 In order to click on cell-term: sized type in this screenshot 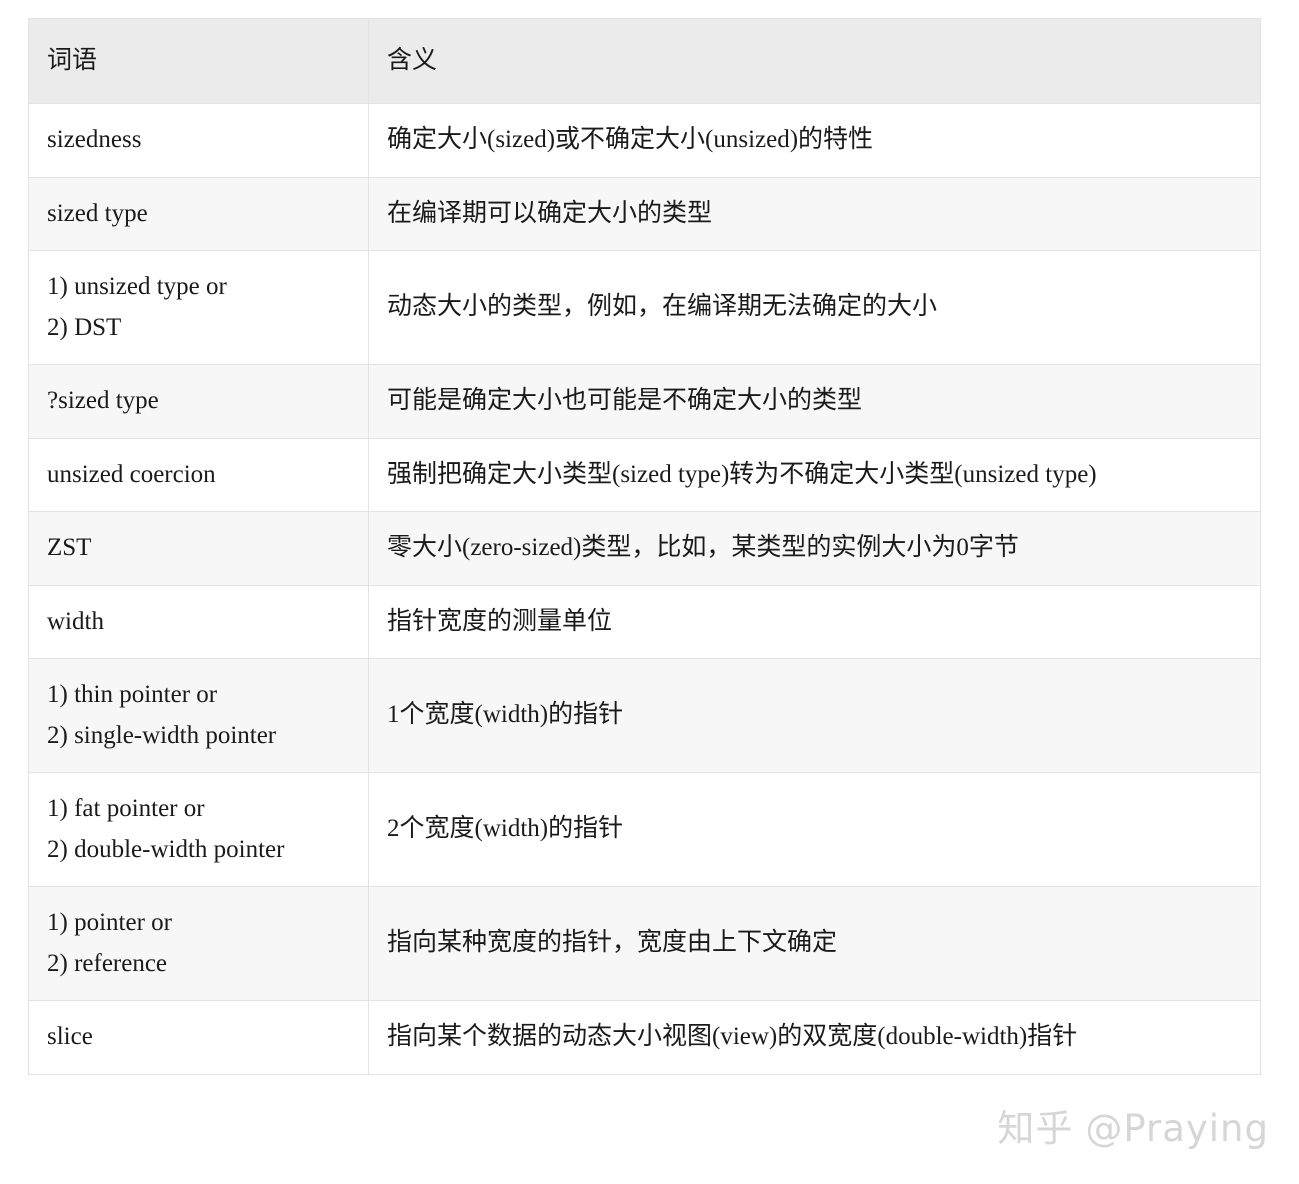, I will do `click(198, 213)`.